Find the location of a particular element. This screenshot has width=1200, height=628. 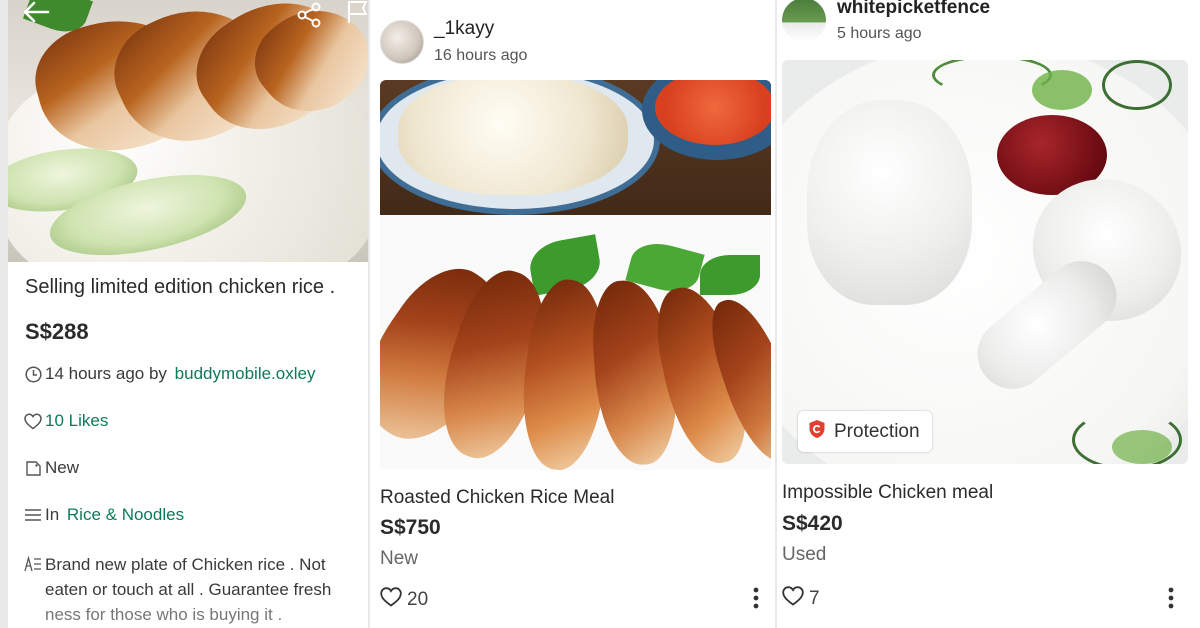

listing-title: Roasted Chicken Rice Meal is located at coordinates (497, 498).